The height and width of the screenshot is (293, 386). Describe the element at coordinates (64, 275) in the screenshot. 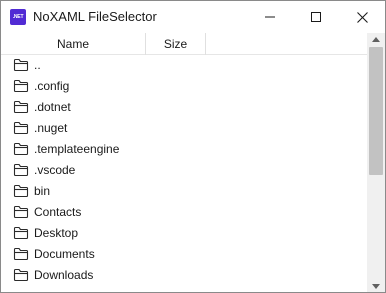

I see `list-item-label: Downloads` at that location.